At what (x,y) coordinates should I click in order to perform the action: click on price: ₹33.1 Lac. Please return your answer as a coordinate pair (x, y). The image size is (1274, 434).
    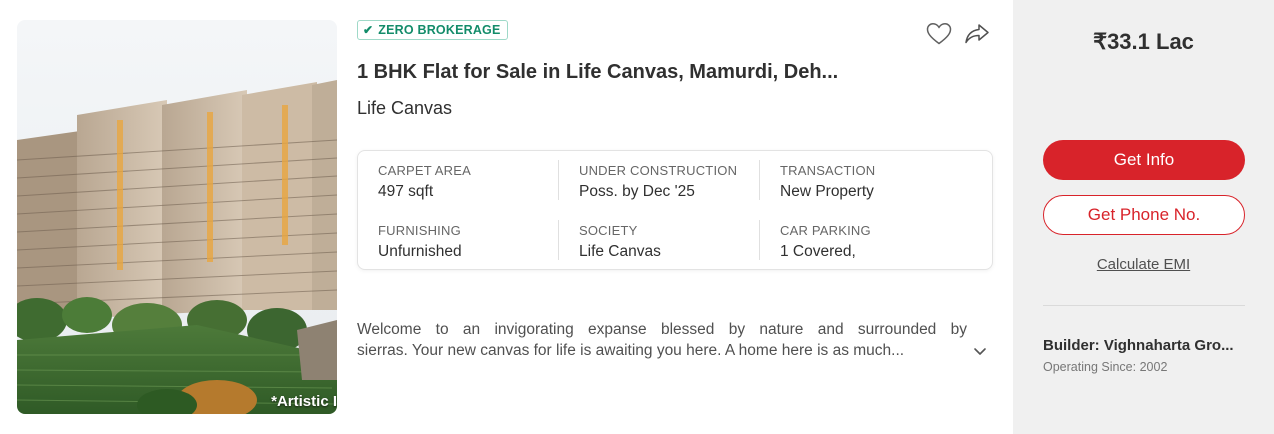
    Looking at the image, I should click on (1143, 41).